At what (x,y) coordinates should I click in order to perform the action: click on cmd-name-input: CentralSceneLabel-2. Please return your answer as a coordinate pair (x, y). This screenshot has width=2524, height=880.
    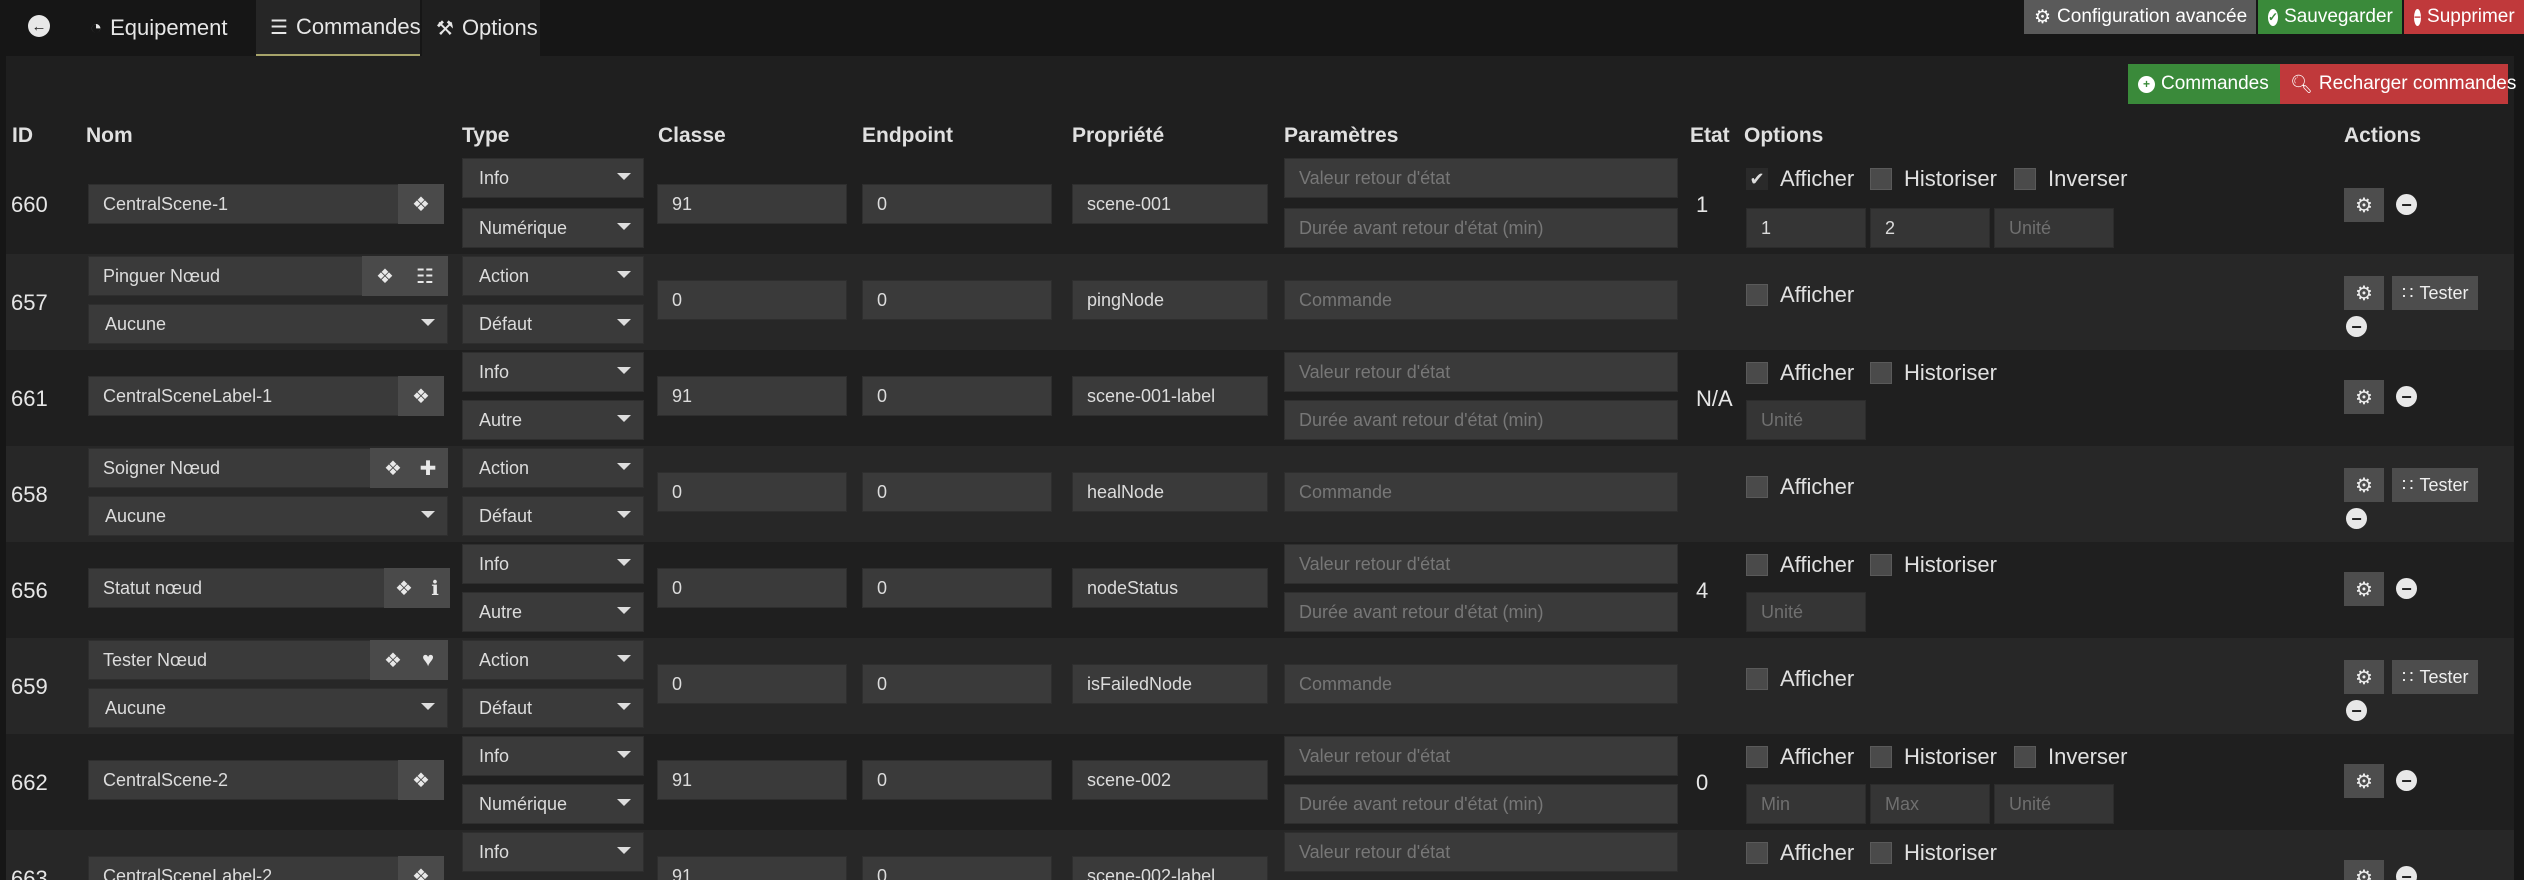
    Looking at the image, I should click on (246, 868).